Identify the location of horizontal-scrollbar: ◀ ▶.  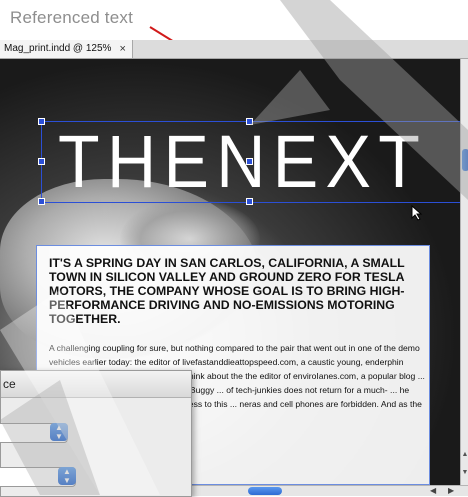
(329, 490).